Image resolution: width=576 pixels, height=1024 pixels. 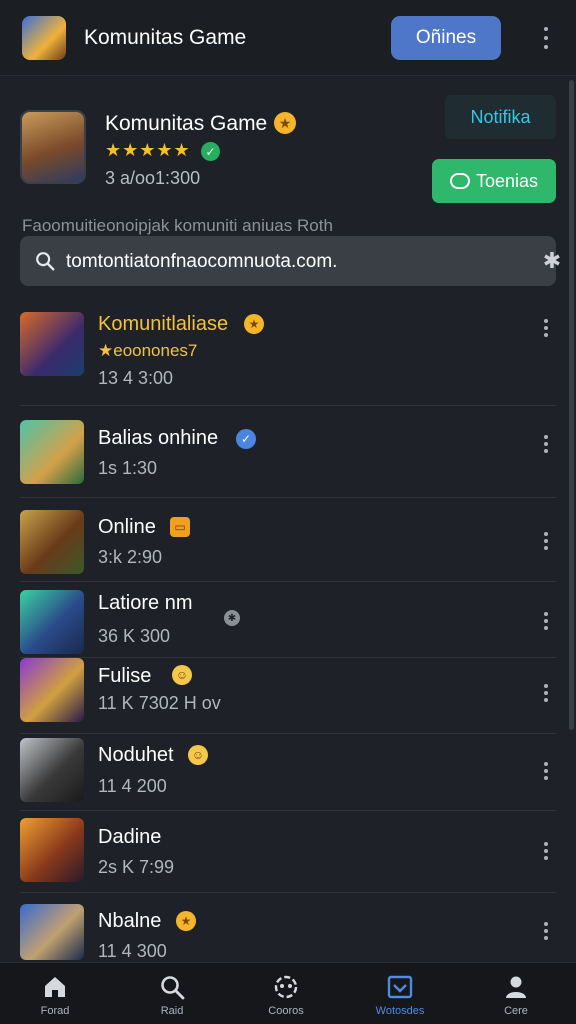 What do you see at coordinates (400, 987) in the screenshot?
I see `checkbox-icon` at bounding box center [400, 987].